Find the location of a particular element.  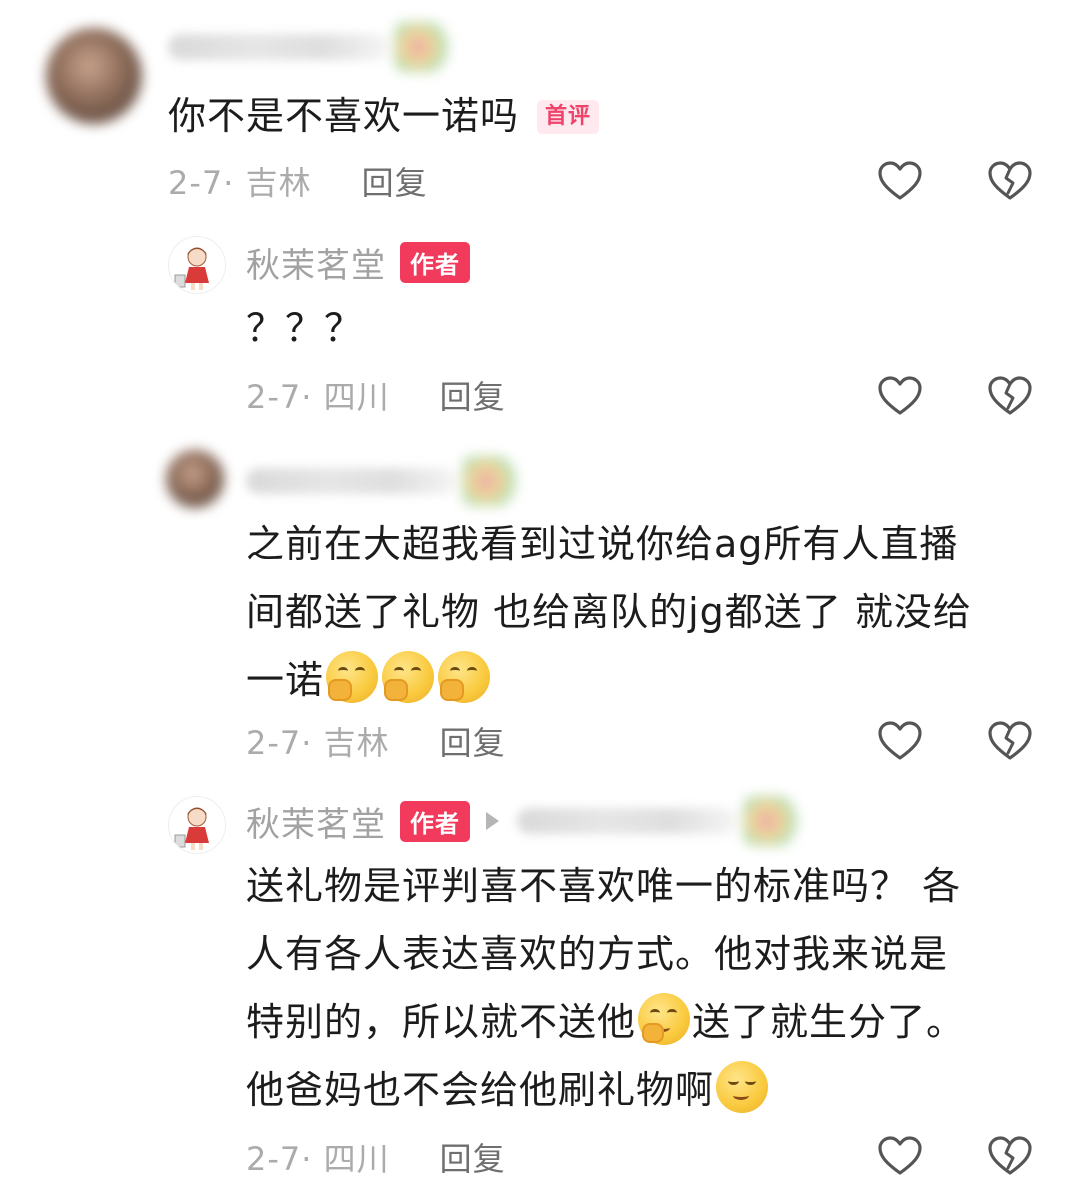

comment-text-content: ？？？ is located at coordinates (305, 328).